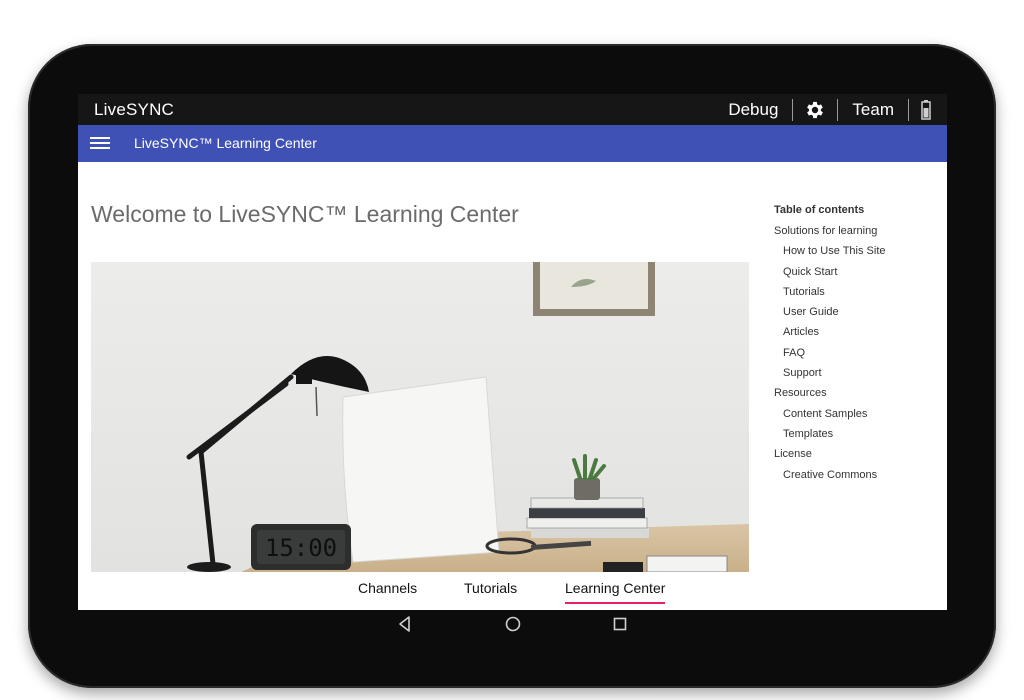  I want to click on system-nav-bar, so click(512, 624).